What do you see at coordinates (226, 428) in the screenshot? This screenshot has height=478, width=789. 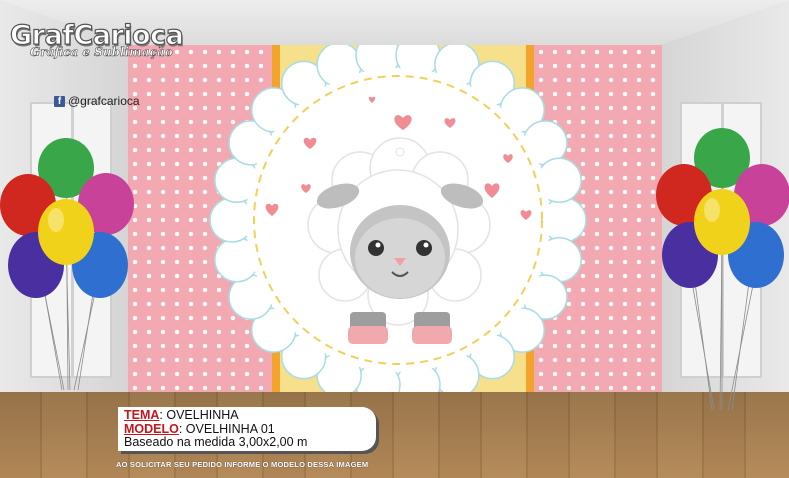 I see `modelo-value: : OVELHINHA 01` at bounding box center [226, 428].